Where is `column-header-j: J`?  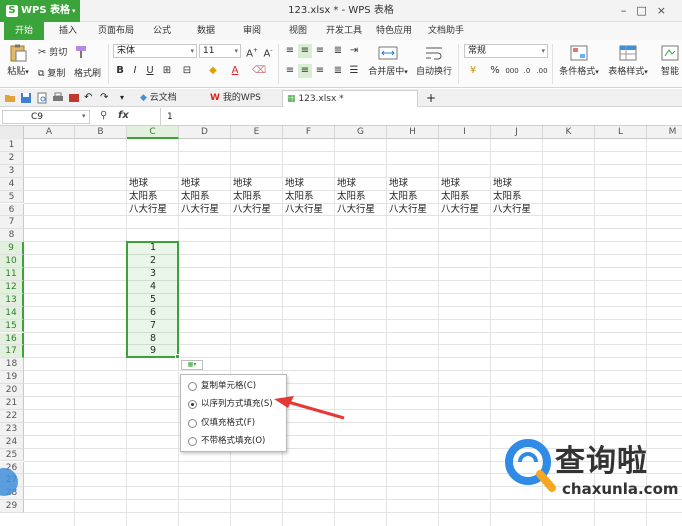 column-header-j: J is located at coordinates (517, 132).